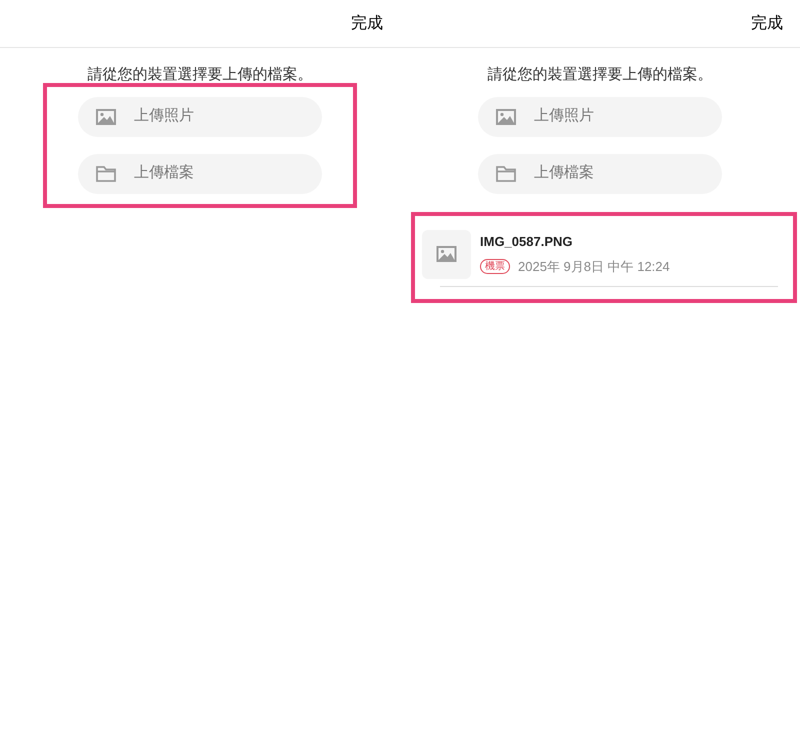 The image size is (800, 746). Describe the element at coordinates (495, 266) in the screenshot. I see `file-tag: 機票` at that location.